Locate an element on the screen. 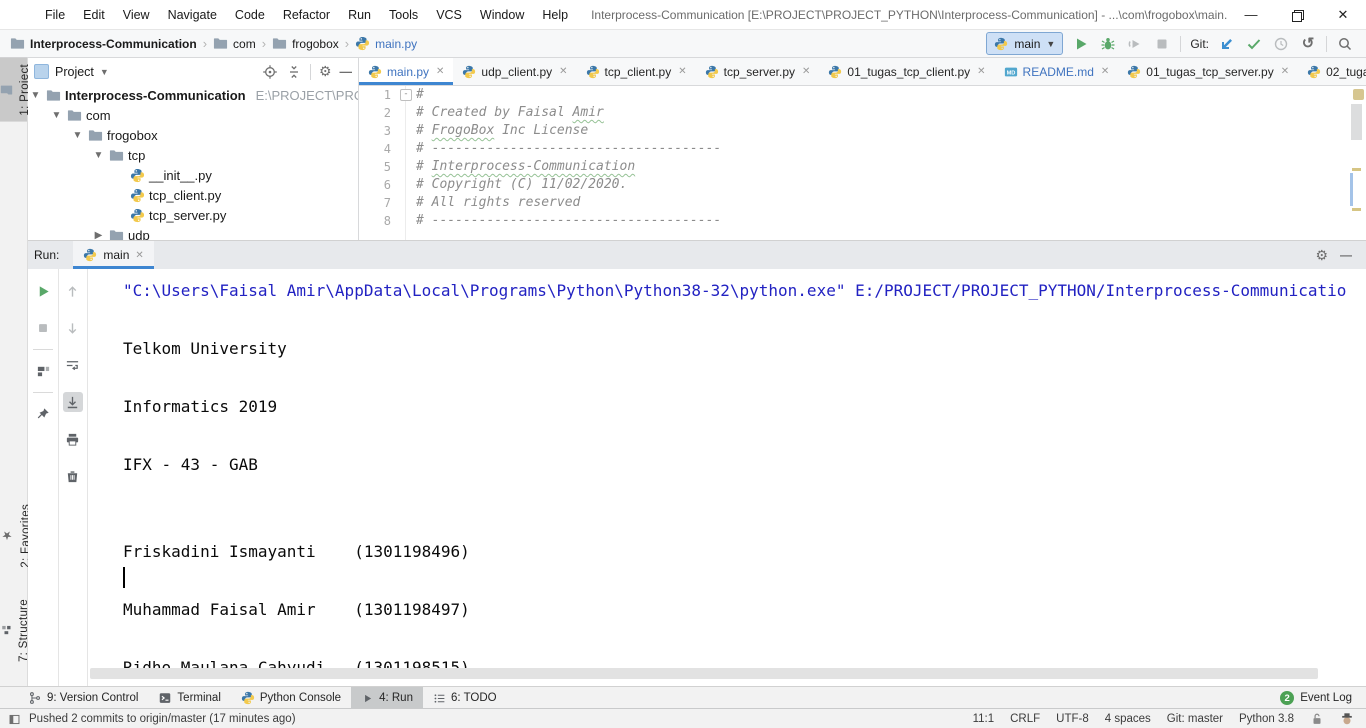 This screenshot has height=728, width=1366. tab-udp-client-py: udp_client.py ✕ is located at coordinates (514, 71).